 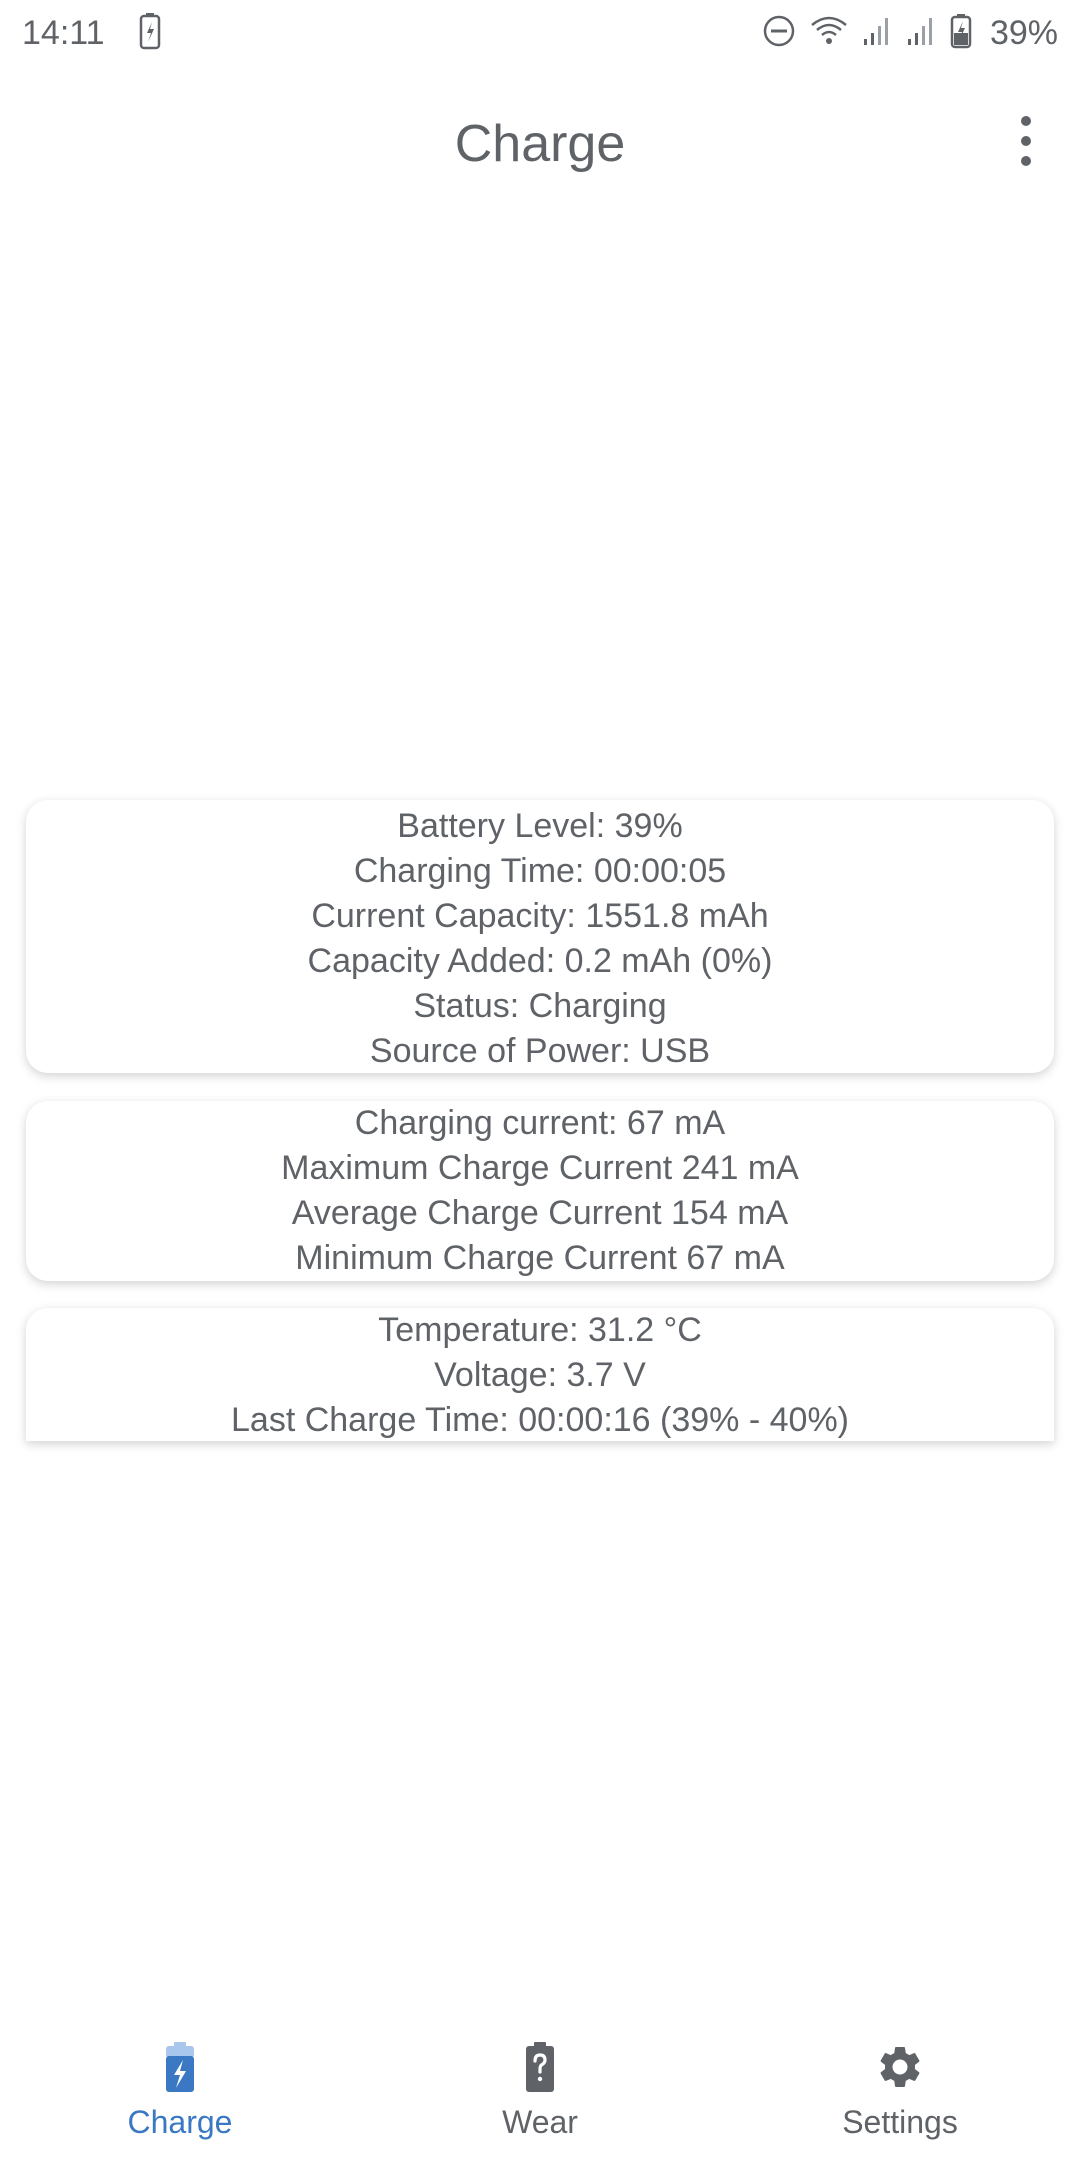 What do you see at coordinates (779, 33) in the screenshot?
I see `do-not-disturb-icon` at bounding box center [779, 33].